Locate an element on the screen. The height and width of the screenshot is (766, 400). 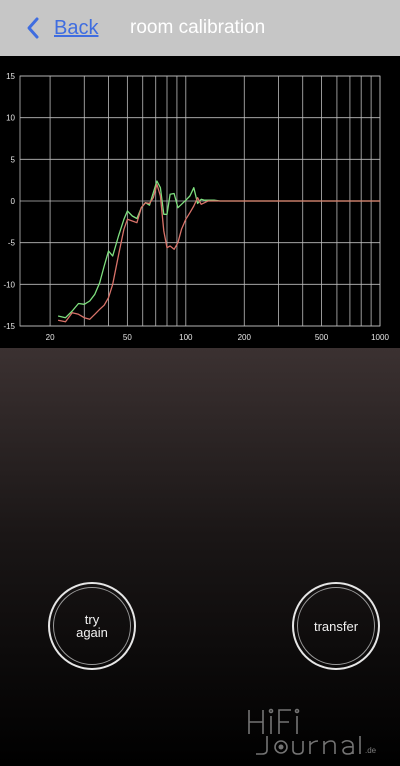
x-tick-label: 20 is located at coordinates (50, 337).